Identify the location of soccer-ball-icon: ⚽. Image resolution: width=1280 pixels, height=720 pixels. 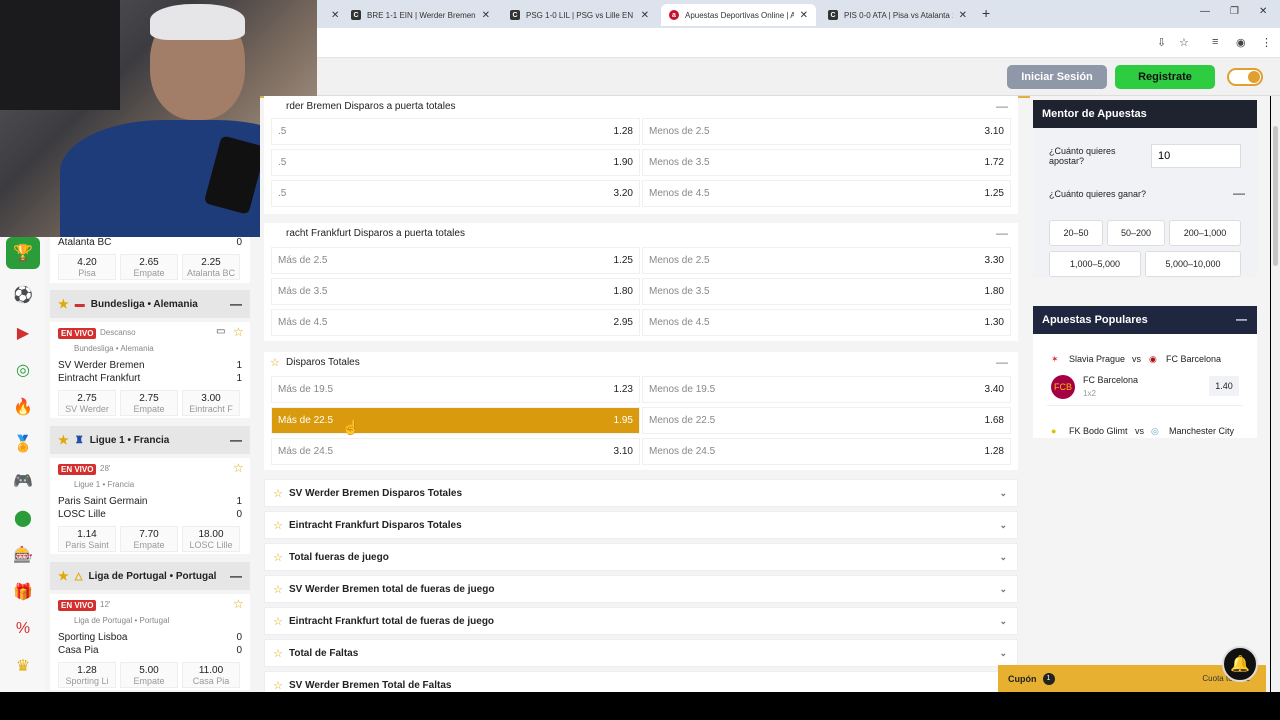
(23, 295).